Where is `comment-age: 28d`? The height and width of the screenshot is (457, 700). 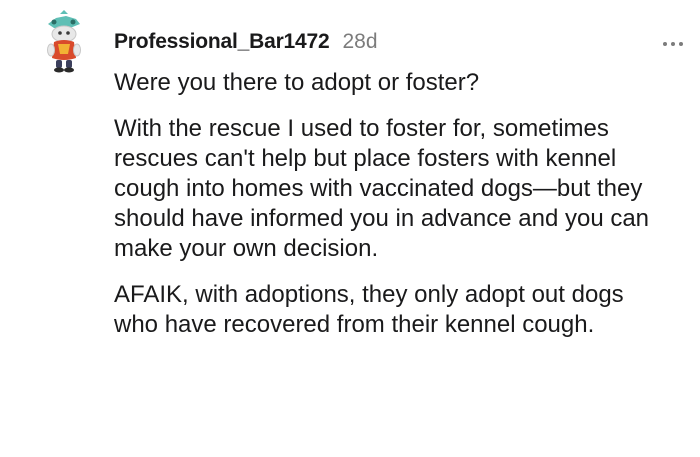 comment-age: 28d is located at coordinates (359, 42).